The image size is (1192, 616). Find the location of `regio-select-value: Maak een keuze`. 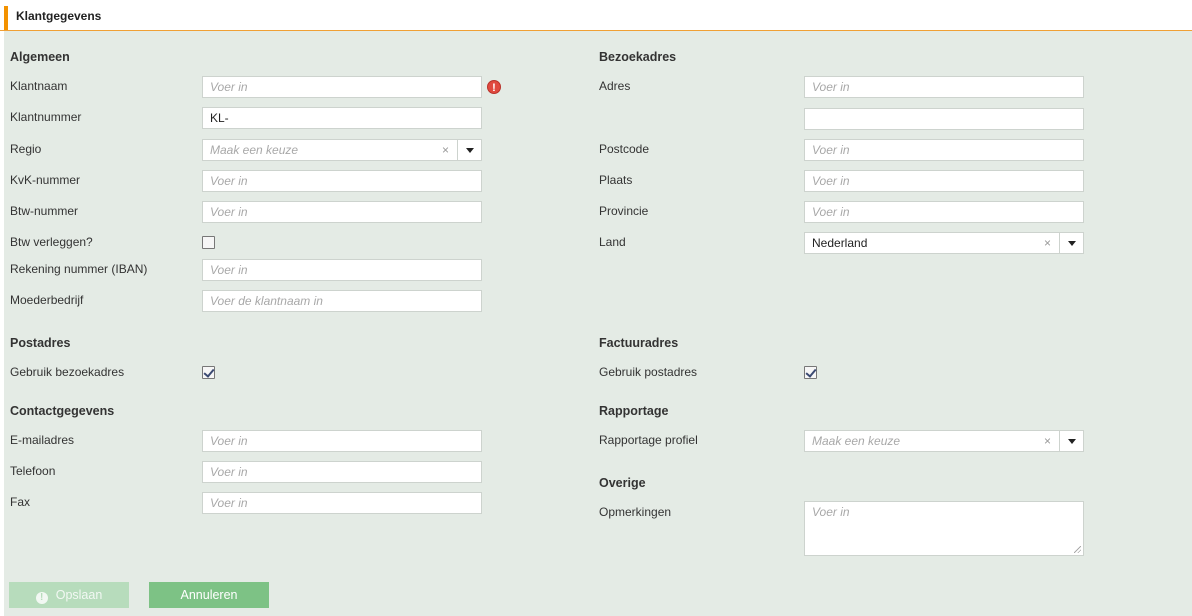

regio-select-value: Maak een keuze is located at coordinates (254, 150).